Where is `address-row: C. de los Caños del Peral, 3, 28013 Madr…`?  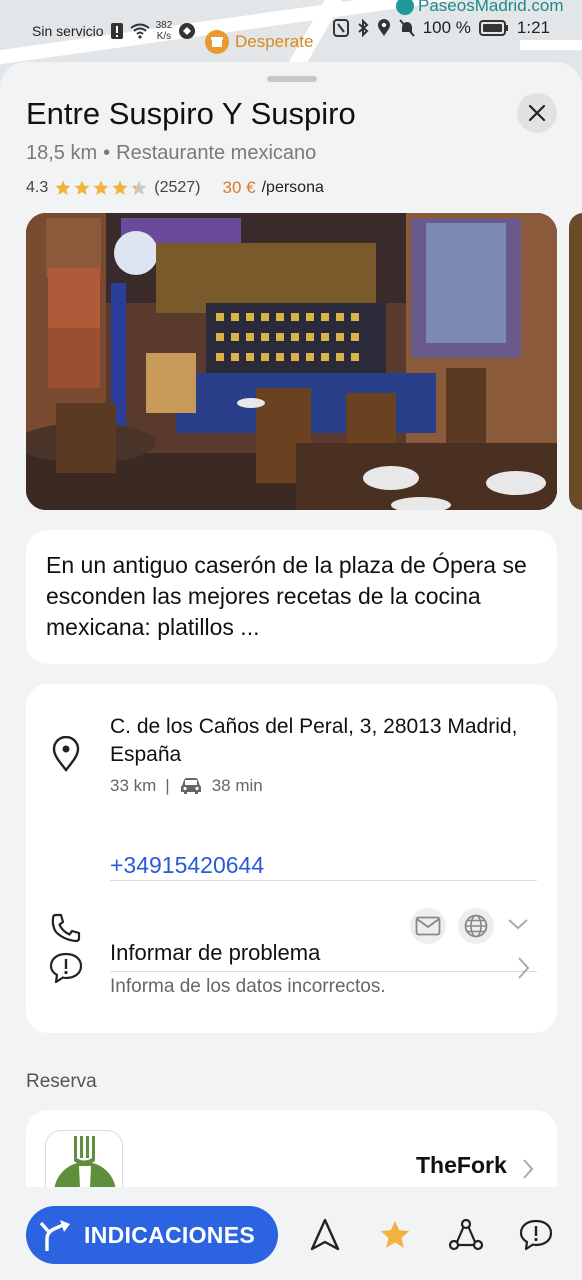 address-row: C. de los Caños del Peral, 3, 28013 Madr… is located at coordinates (291, 751).